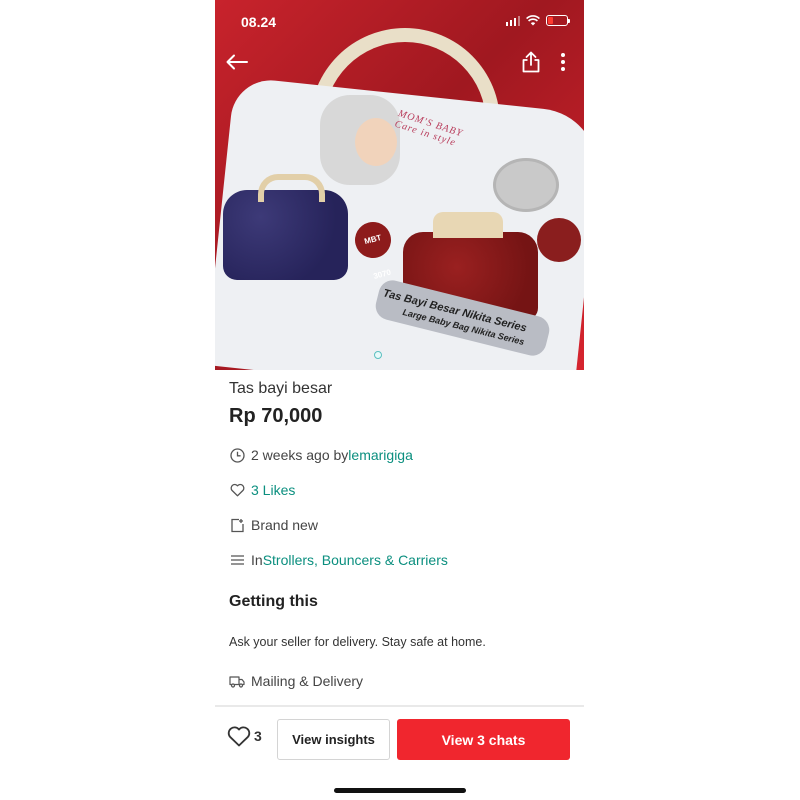  Describe the element at coordinates (558, 20) in the screenshot. I see `battery-icon` at that location.